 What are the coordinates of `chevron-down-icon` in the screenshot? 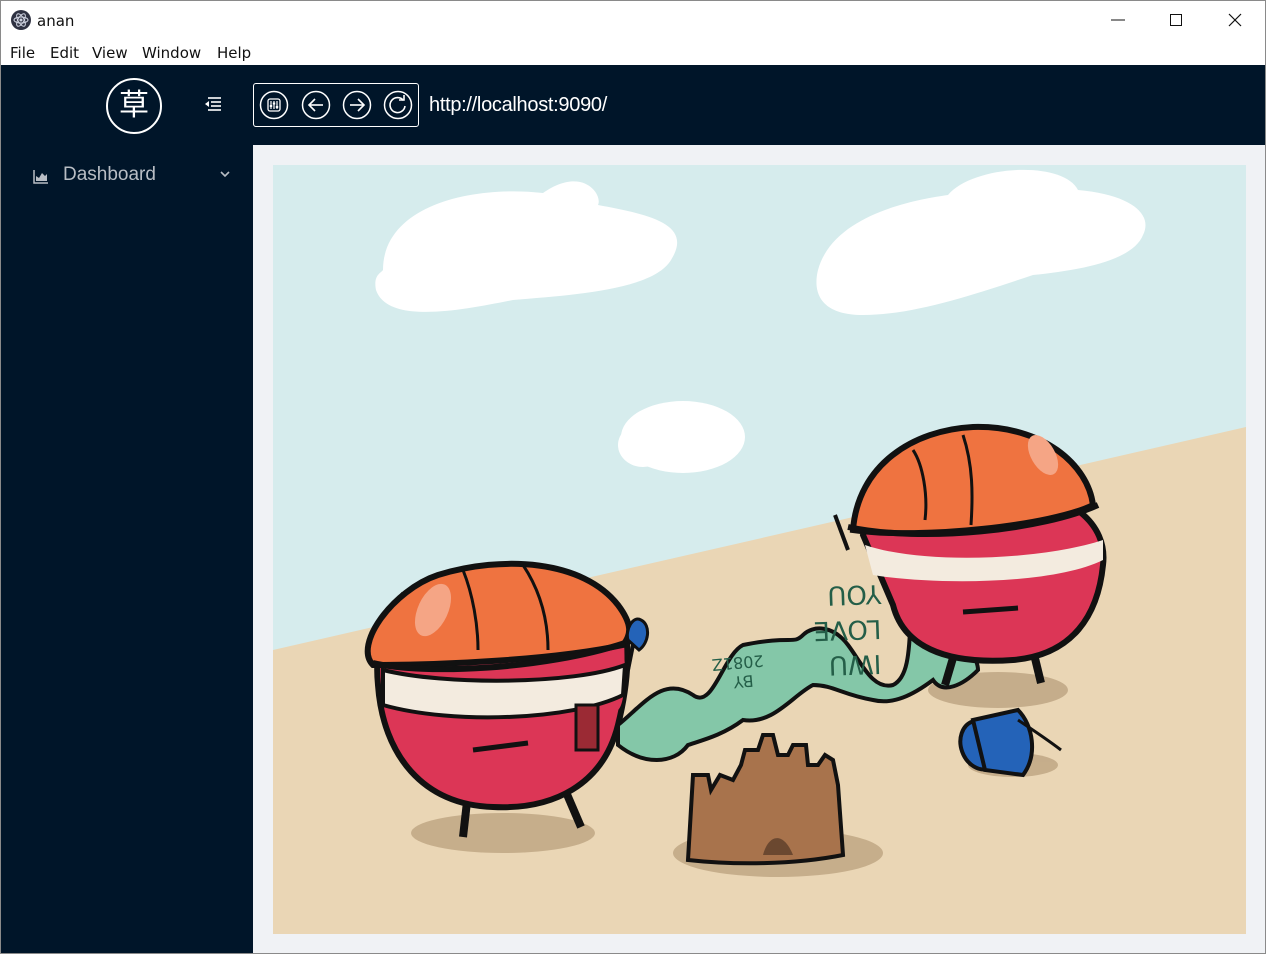 It's located at (225, 174).